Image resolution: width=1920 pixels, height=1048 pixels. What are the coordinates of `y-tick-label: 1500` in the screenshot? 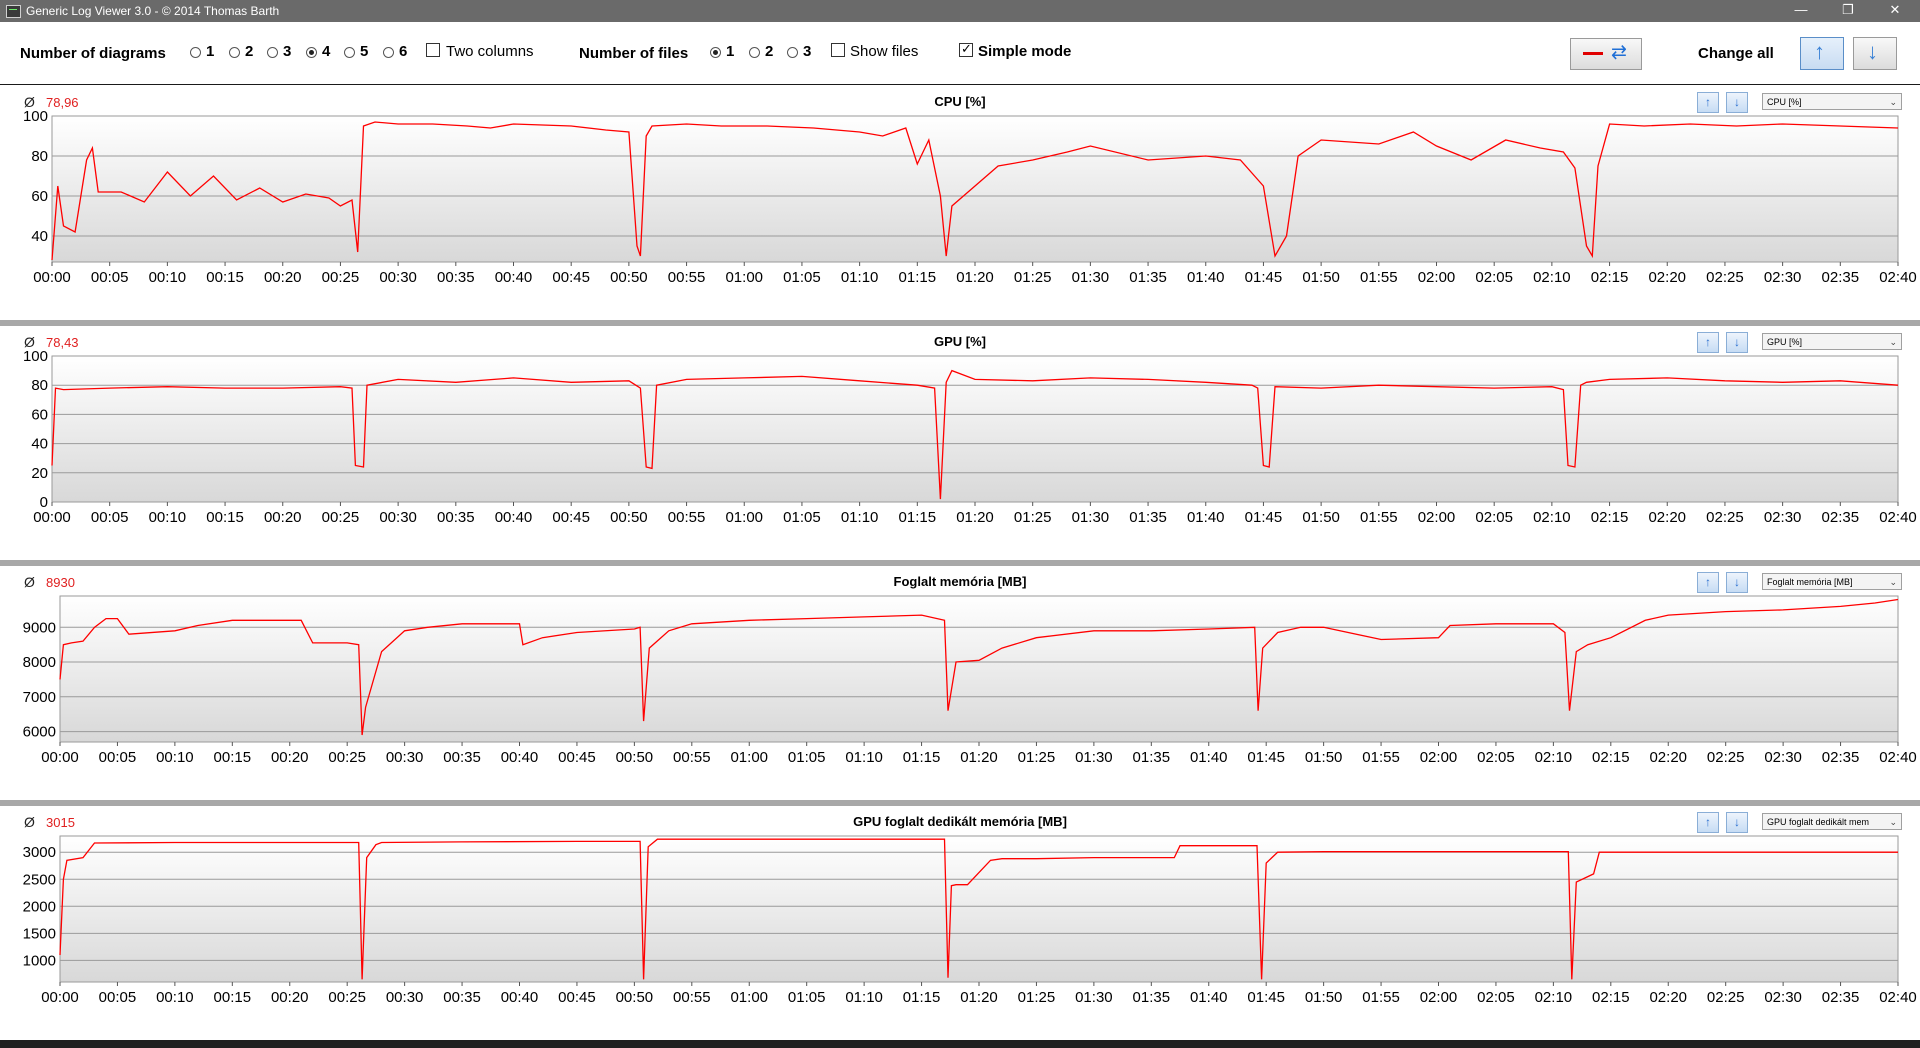 It's located at (39, 933).